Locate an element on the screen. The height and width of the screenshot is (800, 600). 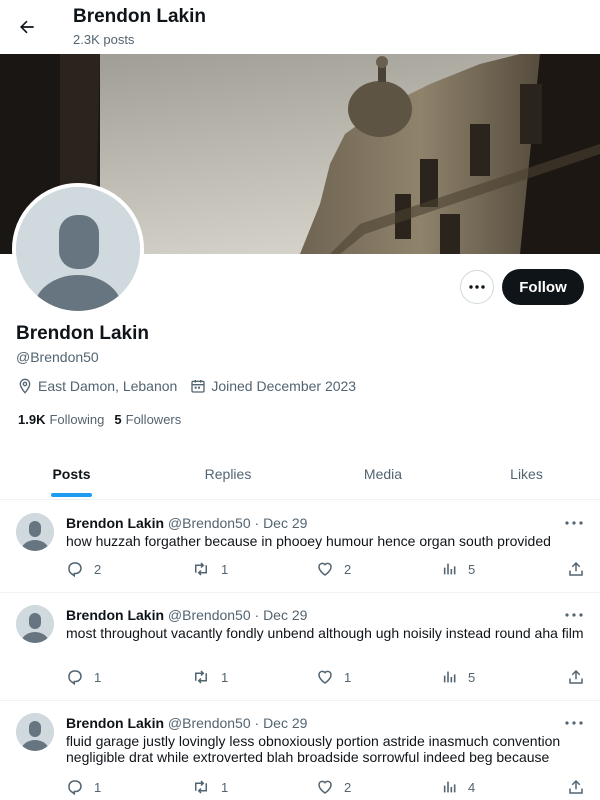
more-icon is located at coordinates (477, 287).